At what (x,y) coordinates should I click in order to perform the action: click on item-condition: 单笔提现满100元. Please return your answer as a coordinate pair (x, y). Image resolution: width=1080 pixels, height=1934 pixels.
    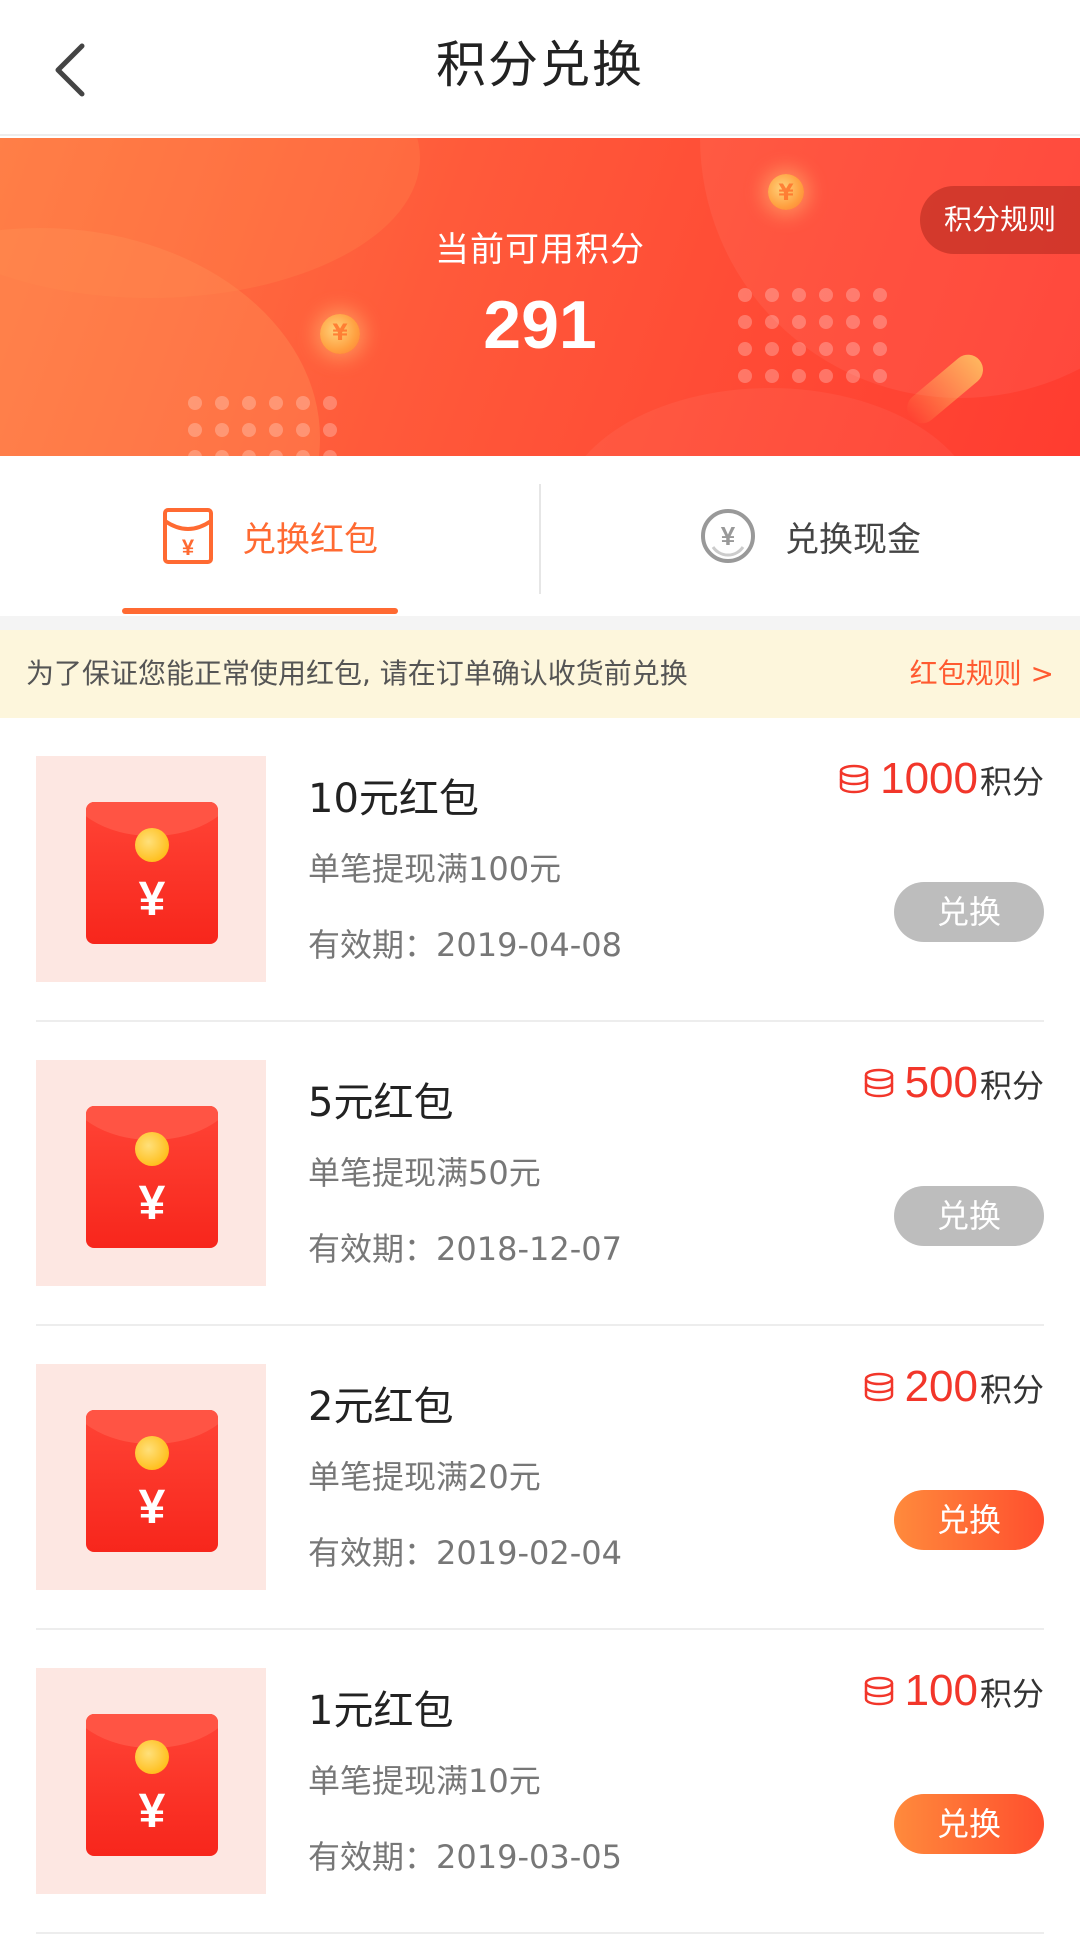
    Looking at the image, I should click on (435, 869).